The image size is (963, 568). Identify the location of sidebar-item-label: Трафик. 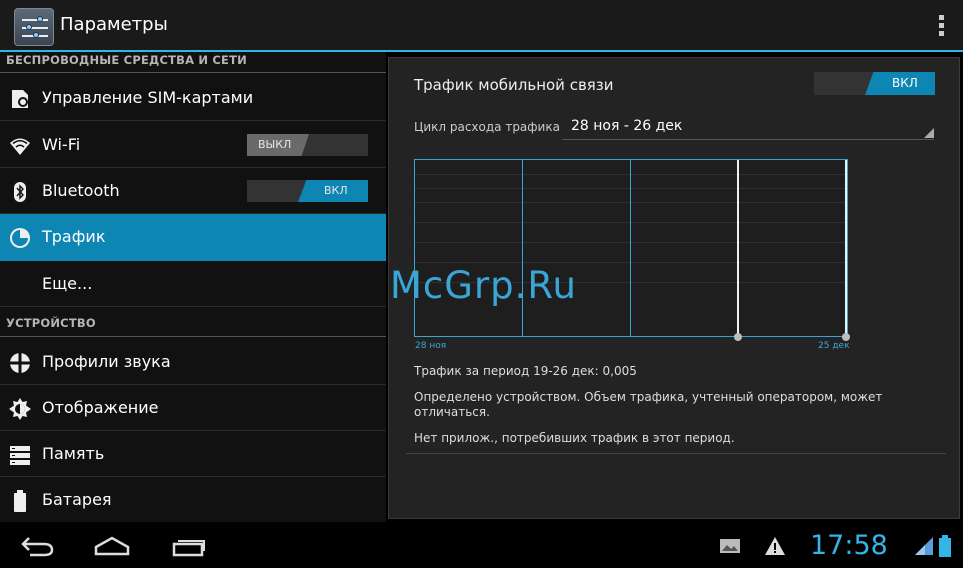
(74, 236).